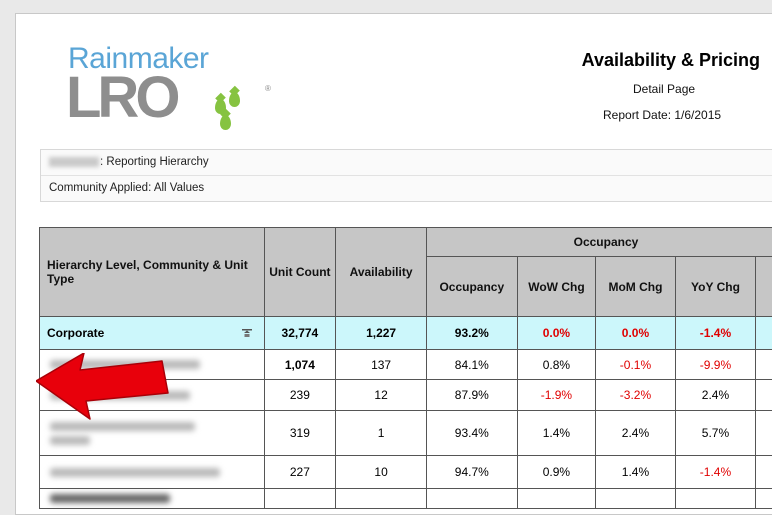  I want to click on occupancy-cell, so click(471, 499).